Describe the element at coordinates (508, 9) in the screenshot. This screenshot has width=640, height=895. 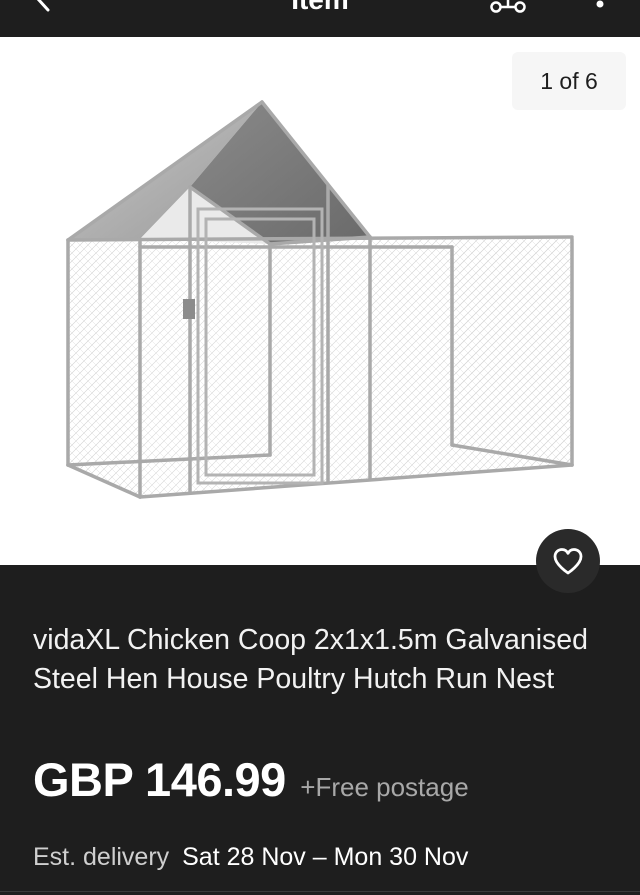
I see `share-icon` at that location.